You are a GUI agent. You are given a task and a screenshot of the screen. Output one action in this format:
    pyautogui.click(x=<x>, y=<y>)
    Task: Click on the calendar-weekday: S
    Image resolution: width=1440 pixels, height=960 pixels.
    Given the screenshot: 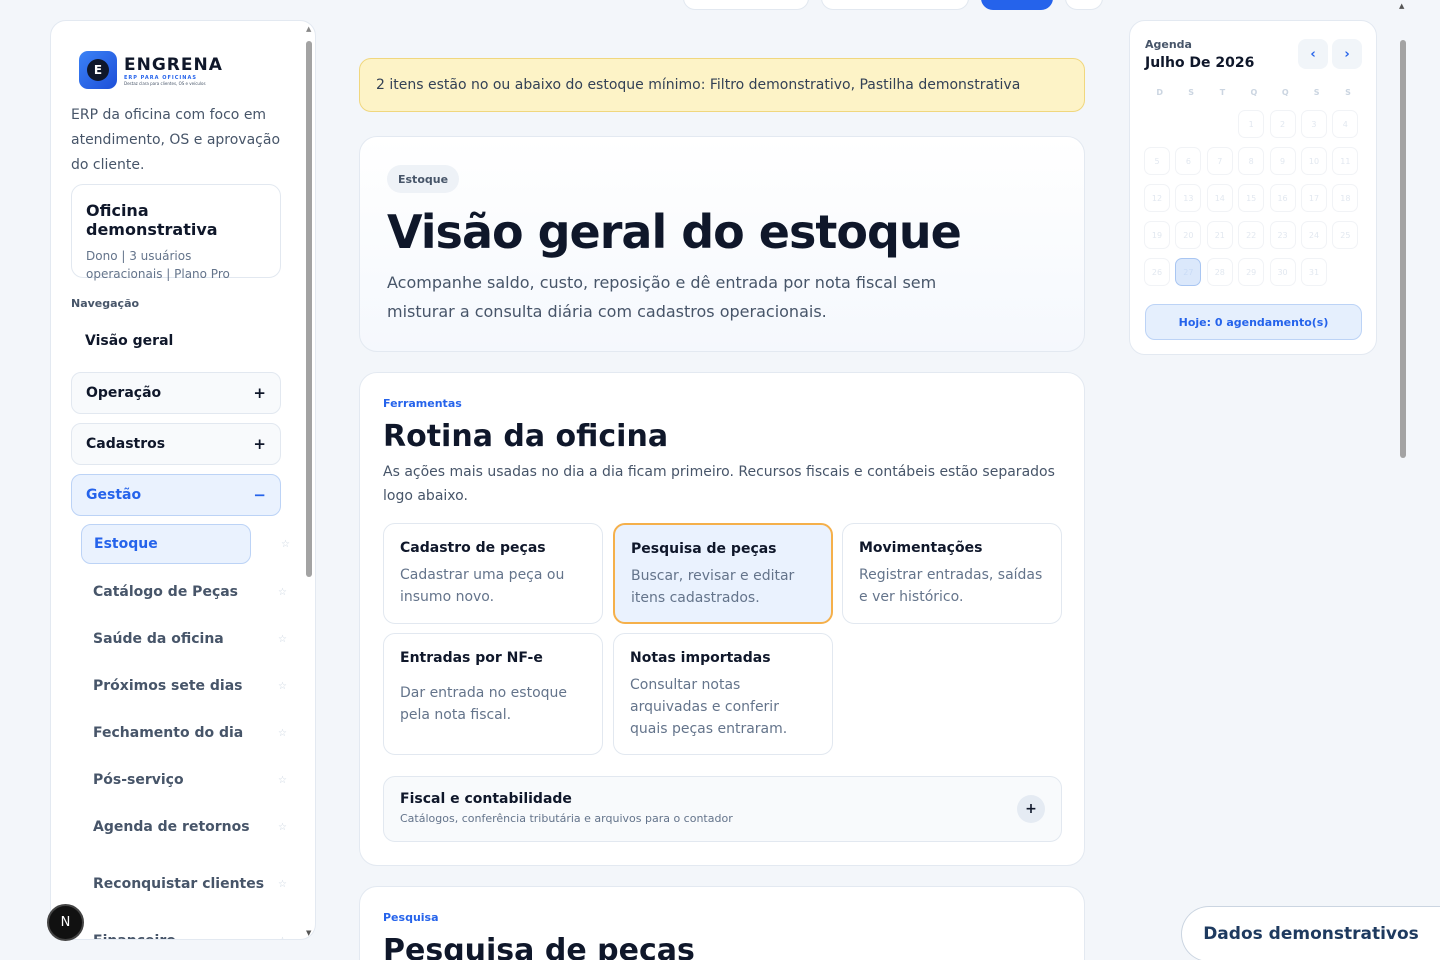 What is the action you would take?
    pyautogui.click(x=1191, y=92)
    